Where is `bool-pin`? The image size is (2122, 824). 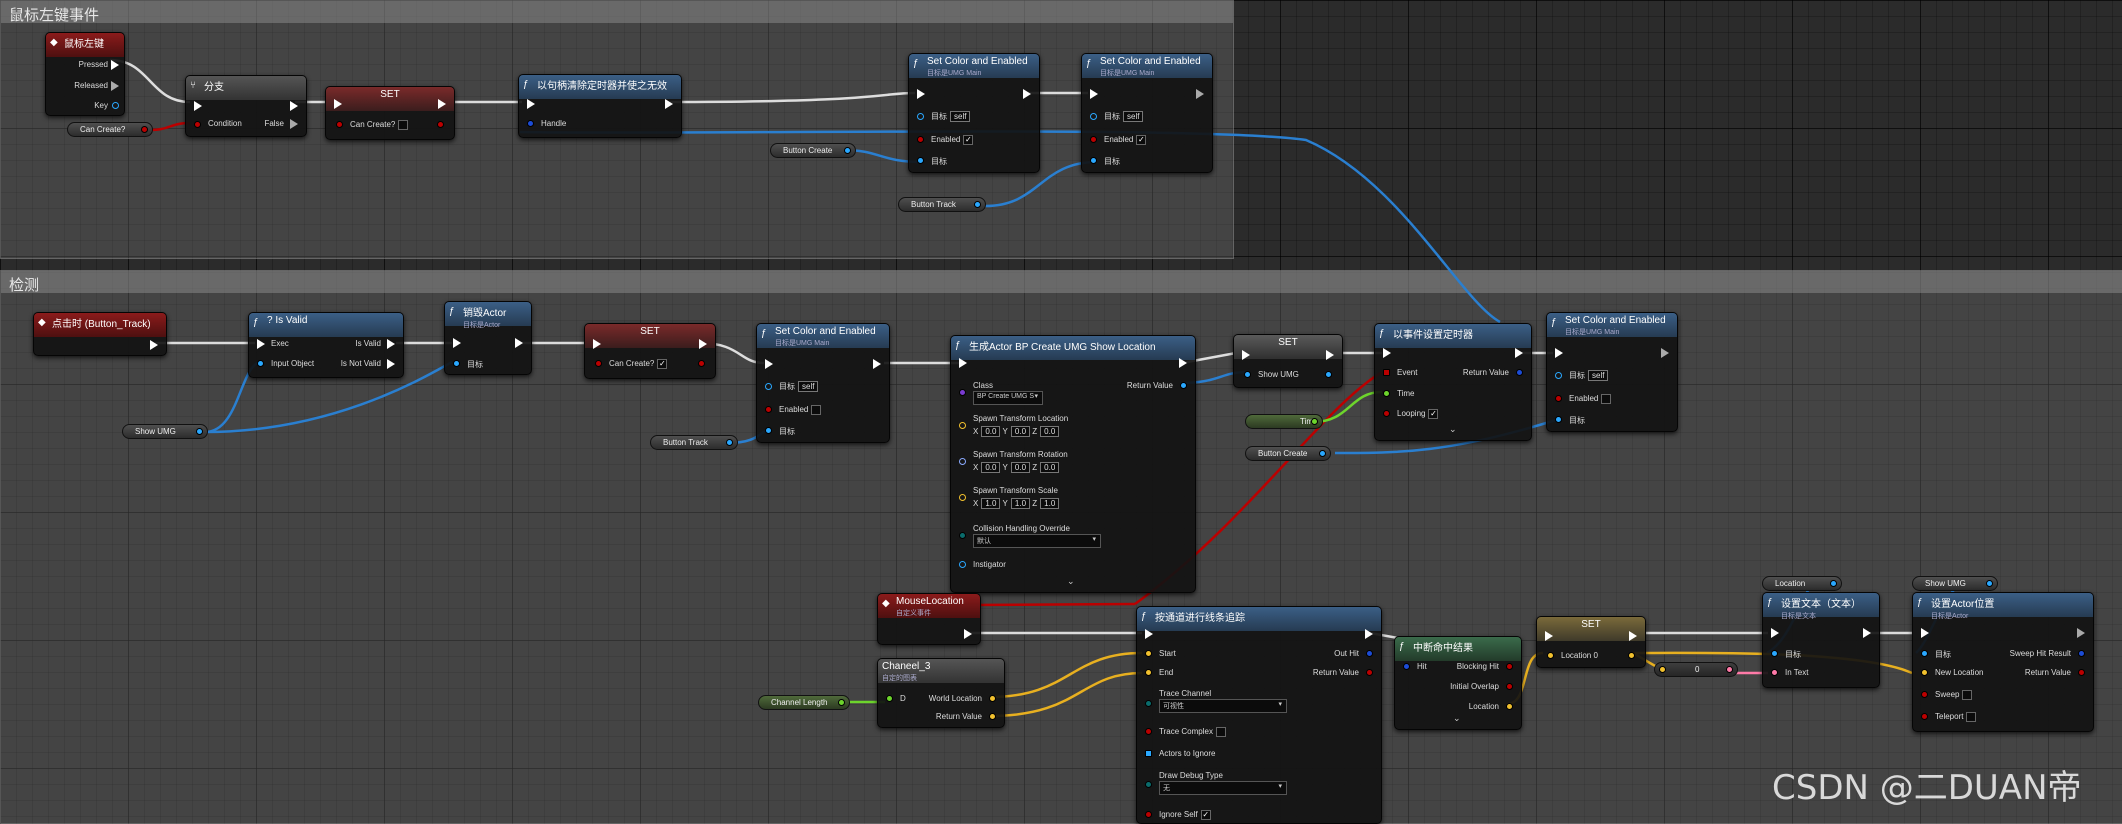
bool-pin is located at coordinates (144, 129).